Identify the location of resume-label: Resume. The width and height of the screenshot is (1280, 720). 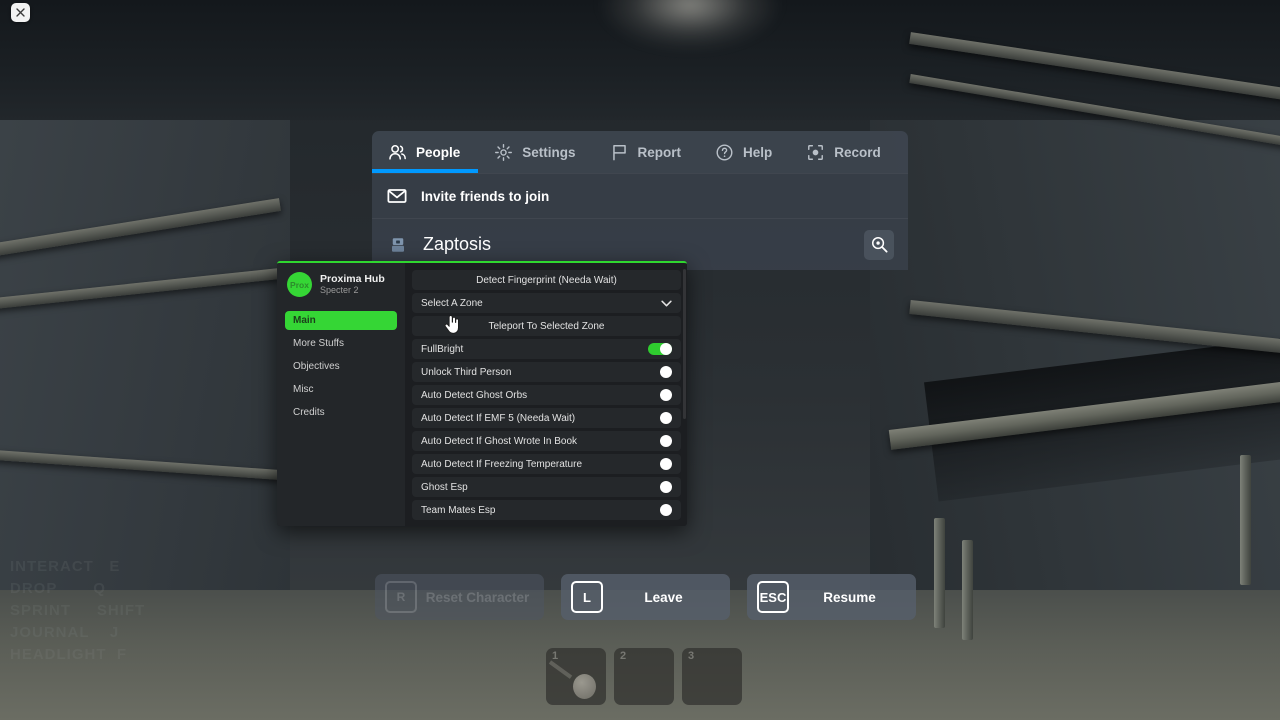
(849, 597).